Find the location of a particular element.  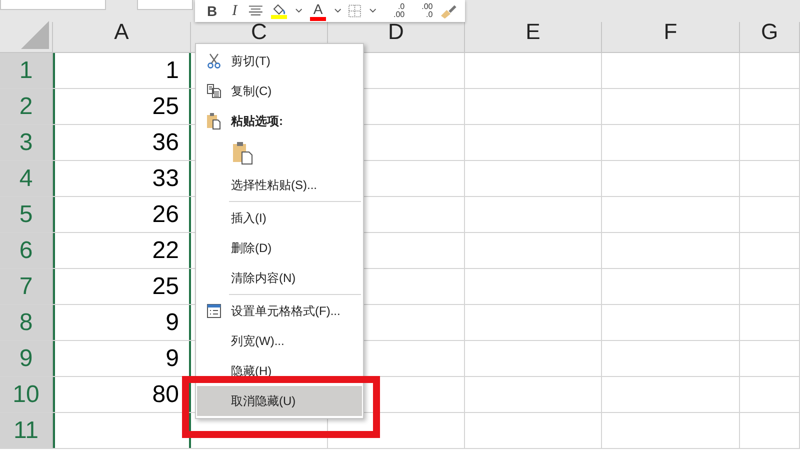

row-header: 8 is located at coordinates (26, 322).